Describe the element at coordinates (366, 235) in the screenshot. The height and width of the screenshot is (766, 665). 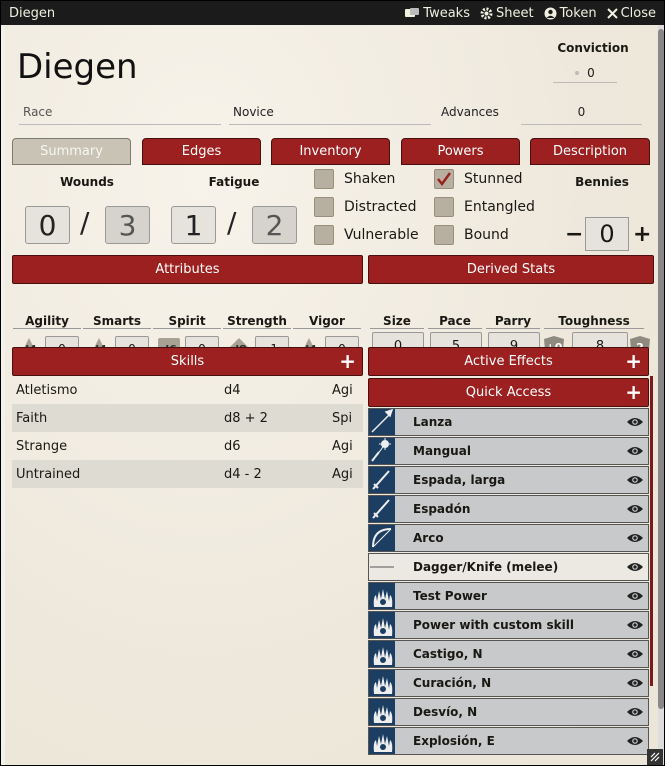
I see `condition-vulnerable: Vulnerable` at that location.